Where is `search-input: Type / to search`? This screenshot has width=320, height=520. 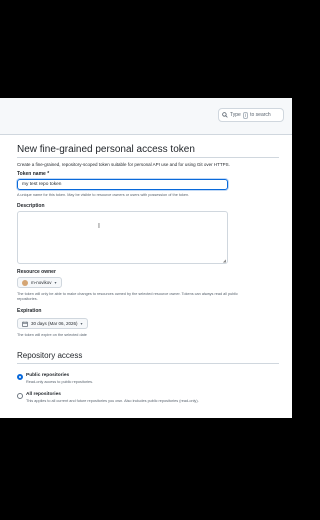
search-input: Type / to search is located at coordinates (251, 115).